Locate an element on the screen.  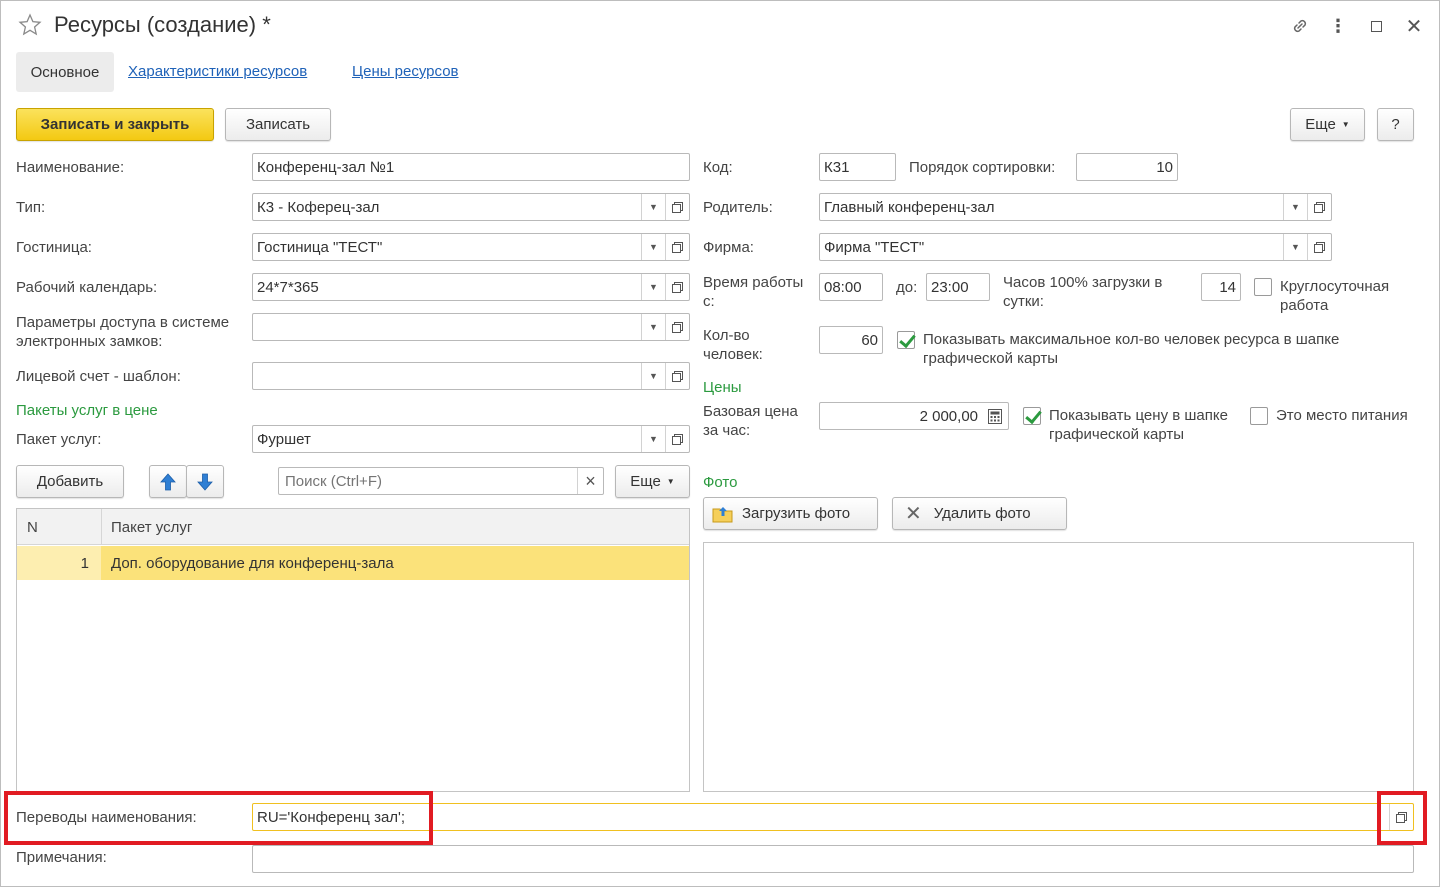
code-value: К31 is located at coordinates (837, 167).